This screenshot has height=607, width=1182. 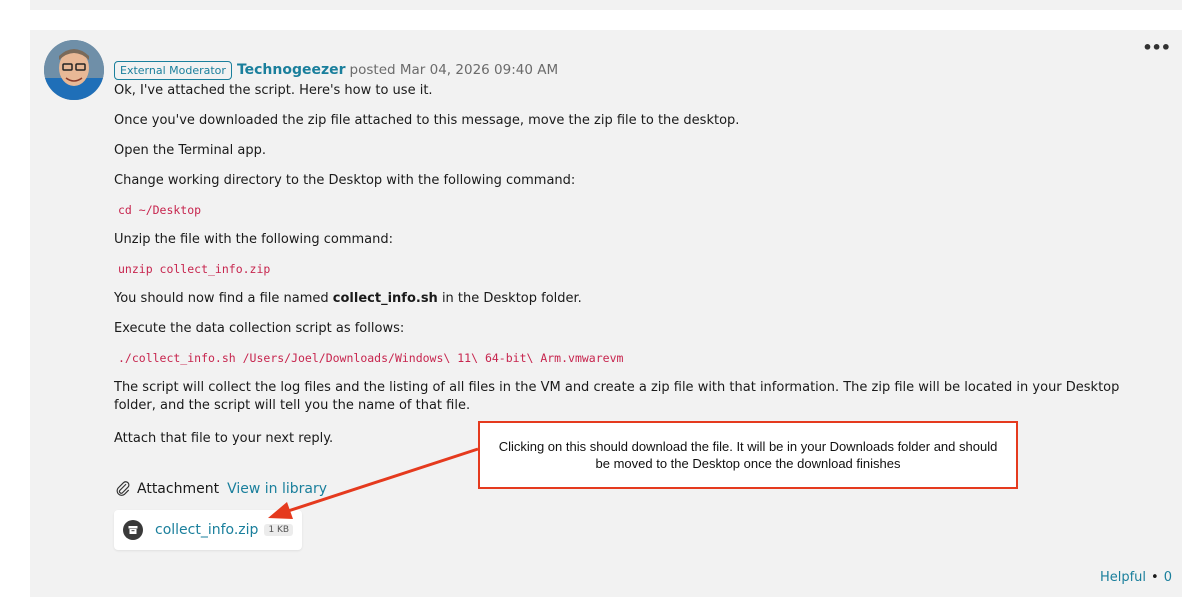 What do you see at coordinates (178, 489) in the screenshot?
I see `attachment-label: Attachment` at bounding box center [178, 489].